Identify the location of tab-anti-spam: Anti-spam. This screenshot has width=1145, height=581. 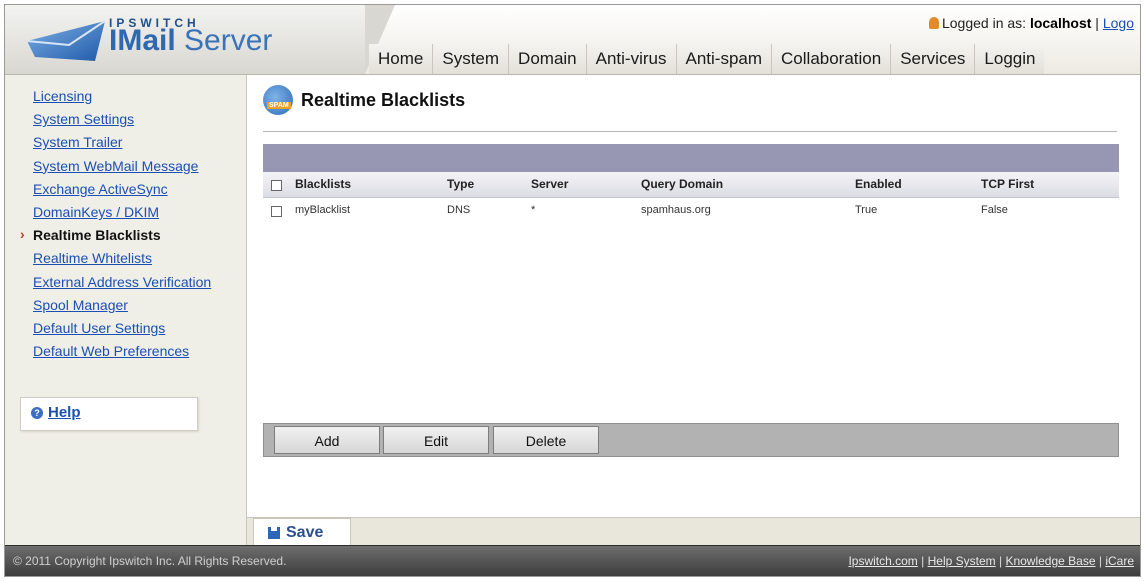
(723, 59).